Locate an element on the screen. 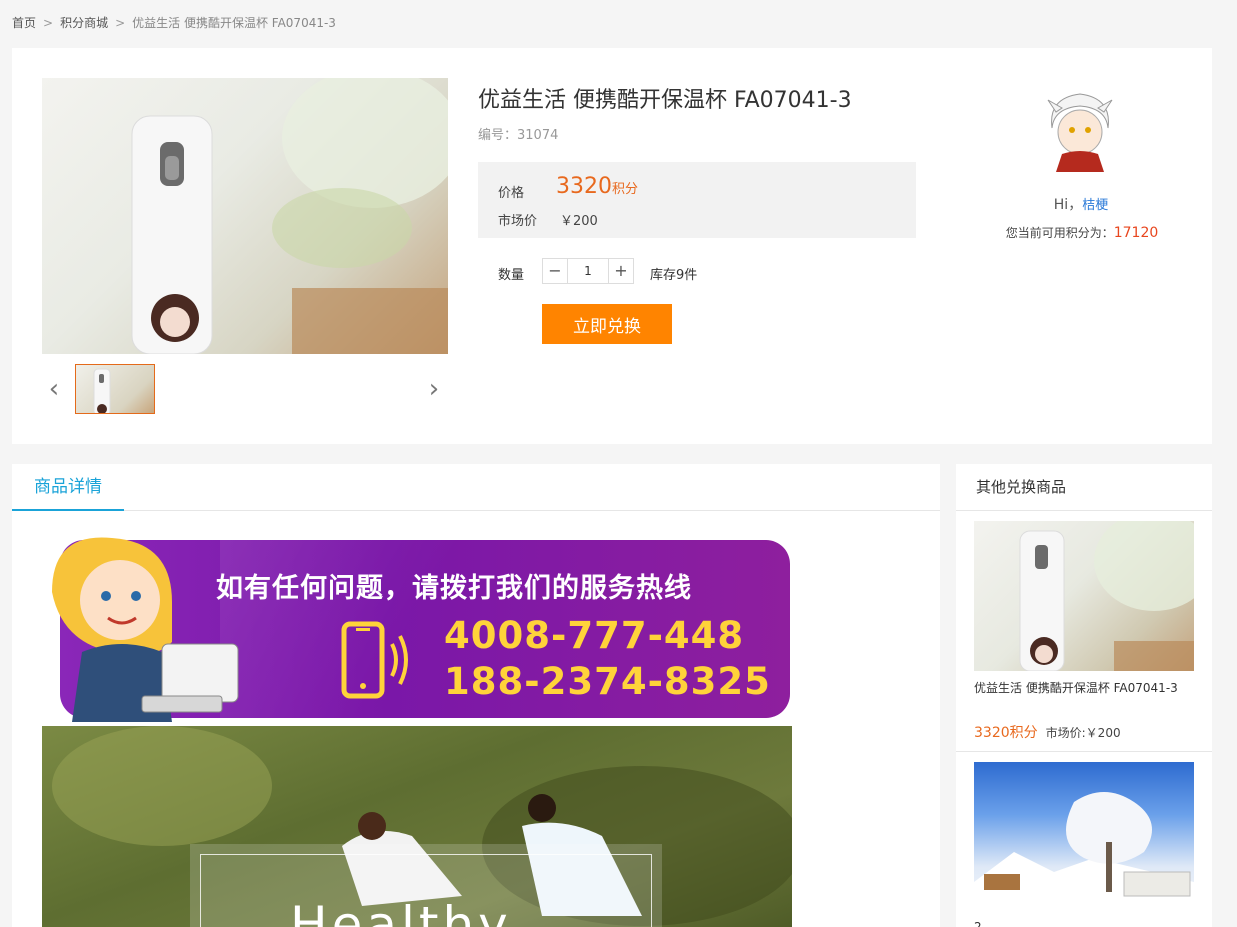 Image resolution: width=1237 pixels, height=927 pixels. product-thumbnail is located at coordinates (115, 389).